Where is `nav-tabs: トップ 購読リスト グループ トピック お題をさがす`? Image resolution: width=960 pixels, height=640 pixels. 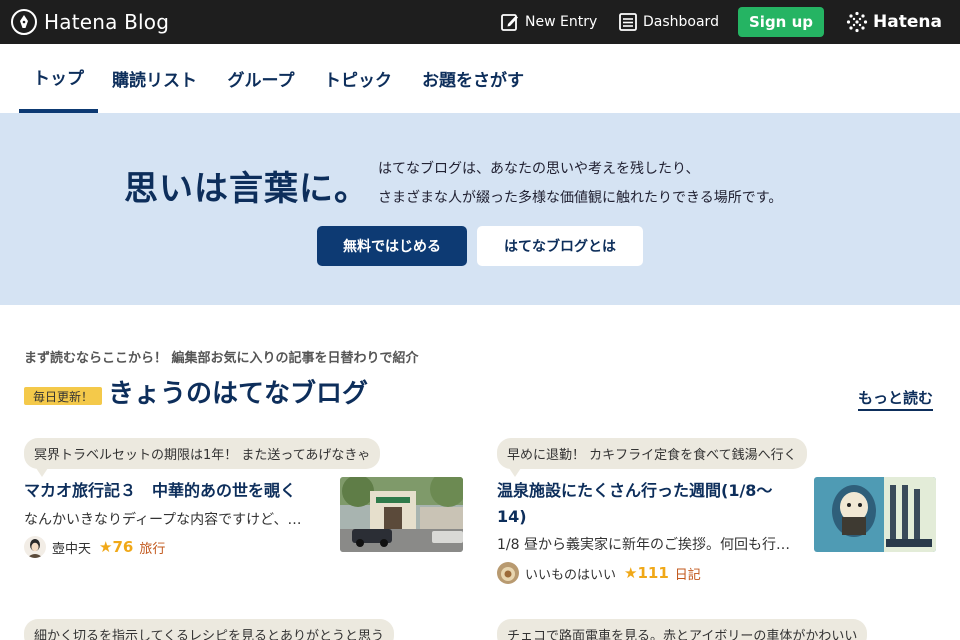 nav-tabs: トップ 購読リスト グループ トピック お題をさがす is located at coordinates (480, 78).